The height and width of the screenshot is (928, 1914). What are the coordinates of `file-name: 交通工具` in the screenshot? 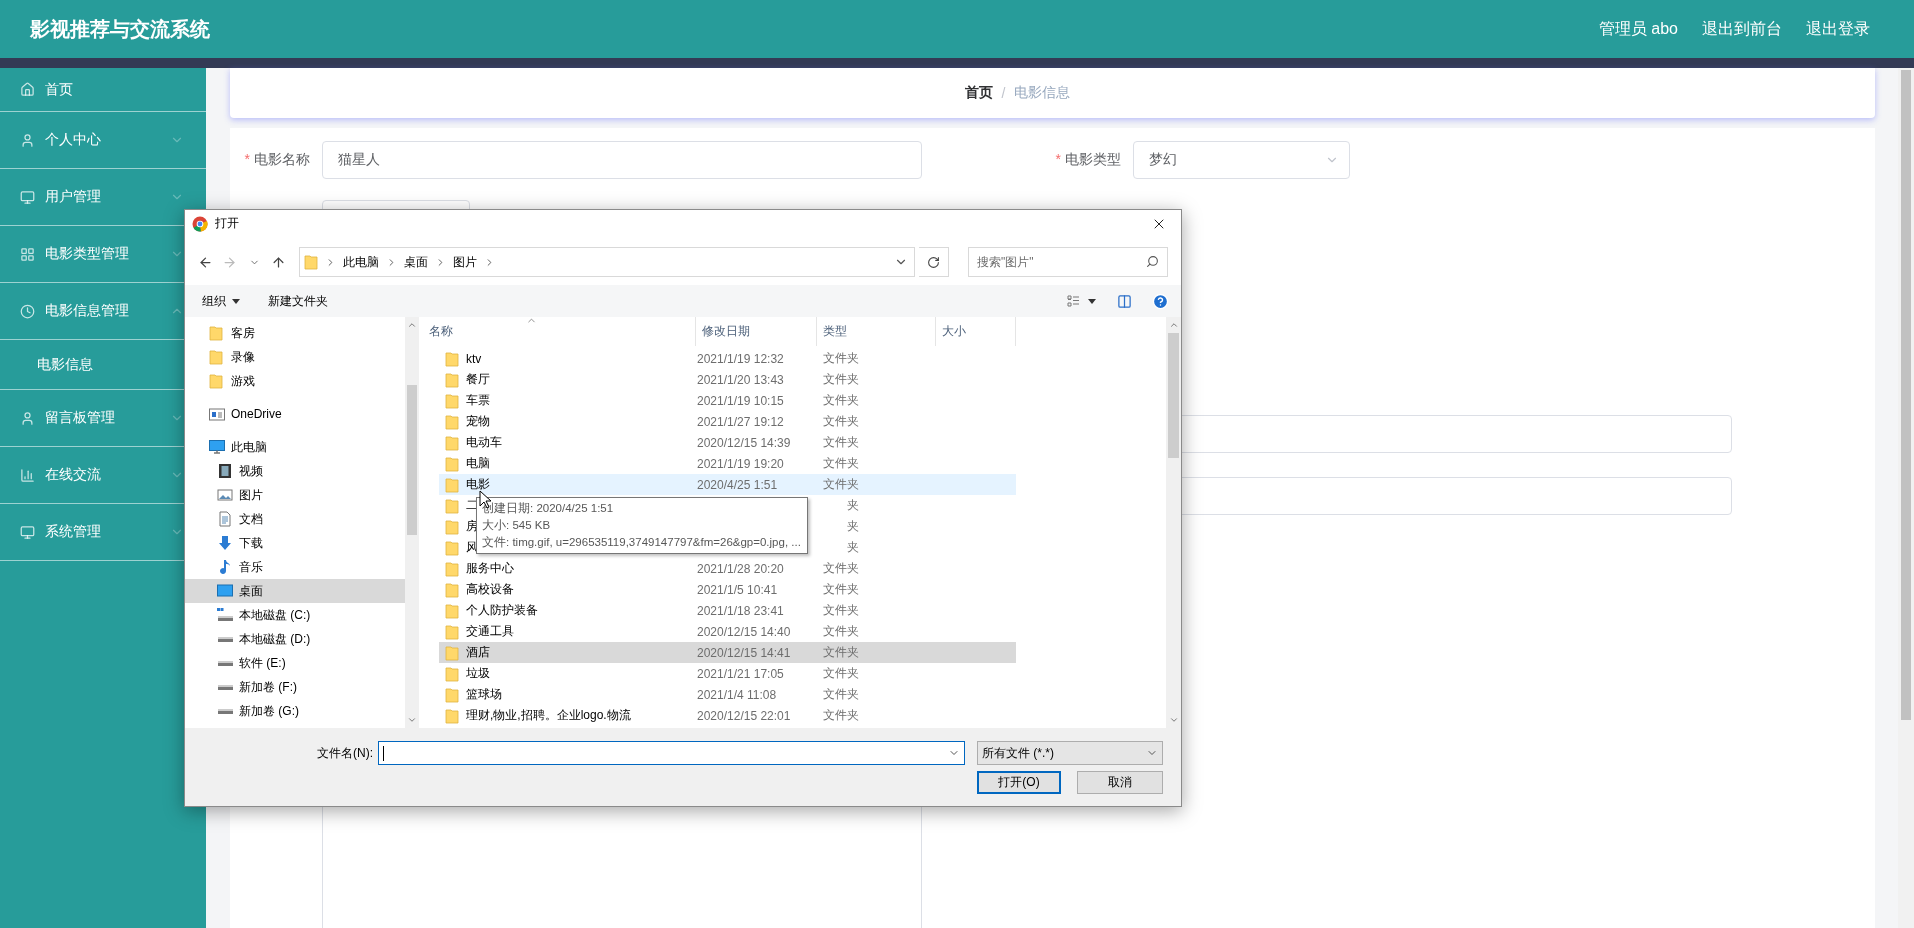 It's located at (490, 631).